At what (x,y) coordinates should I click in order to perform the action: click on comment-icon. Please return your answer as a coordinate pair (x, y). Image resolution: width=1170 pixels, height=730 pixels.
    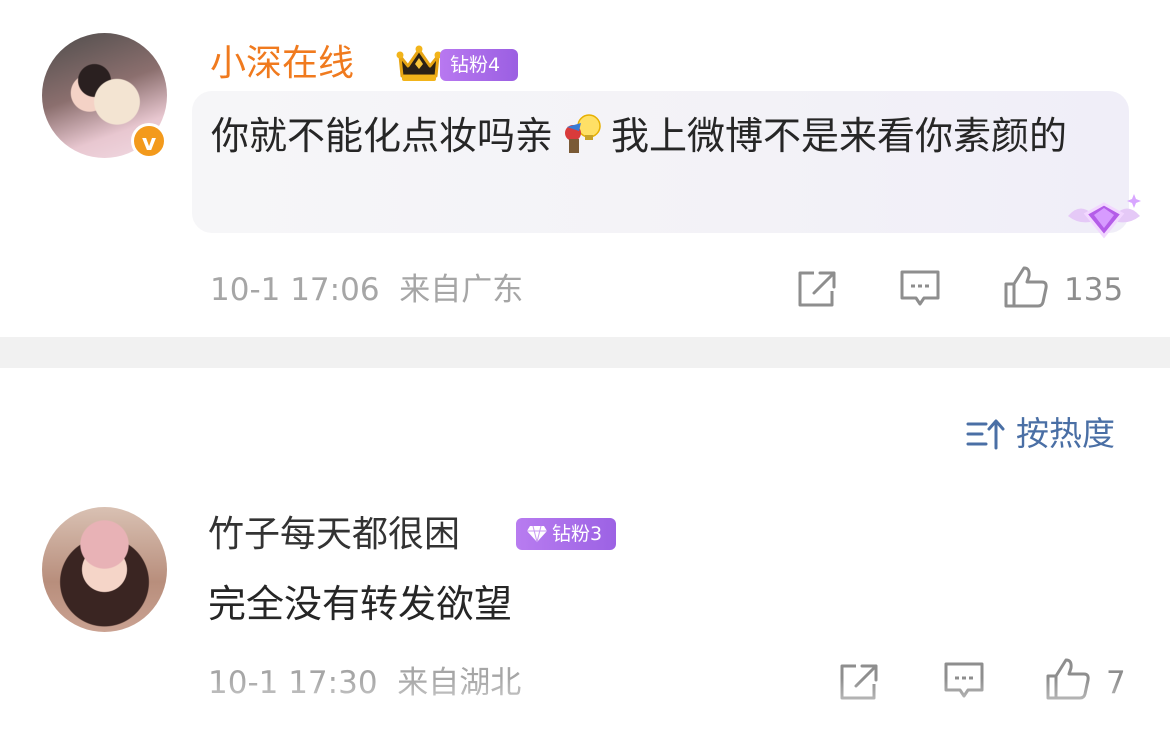
    Looking at the image, I should click on (920, 289).